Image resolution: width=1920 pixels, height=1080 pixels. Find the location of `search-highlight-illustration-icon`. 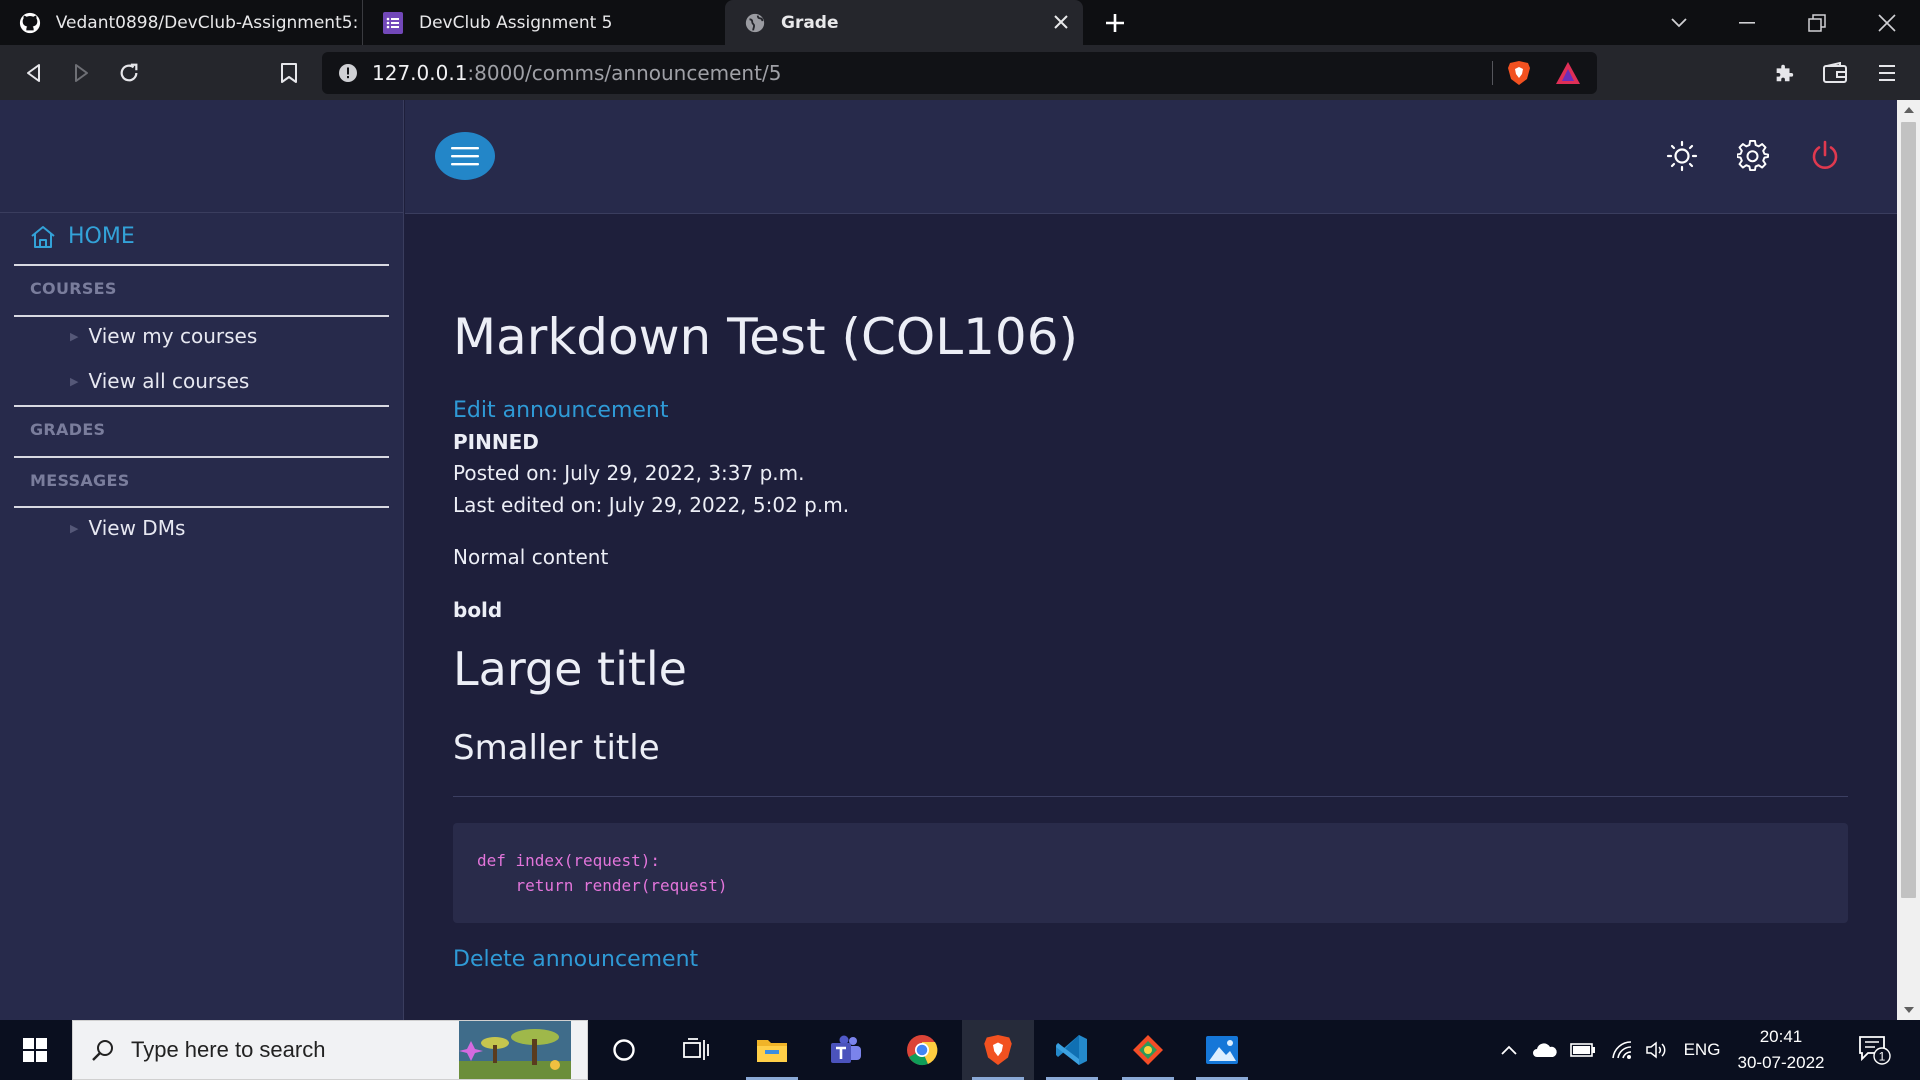

search-highlight-illustration-icon is located at coordinates (515, 1050).